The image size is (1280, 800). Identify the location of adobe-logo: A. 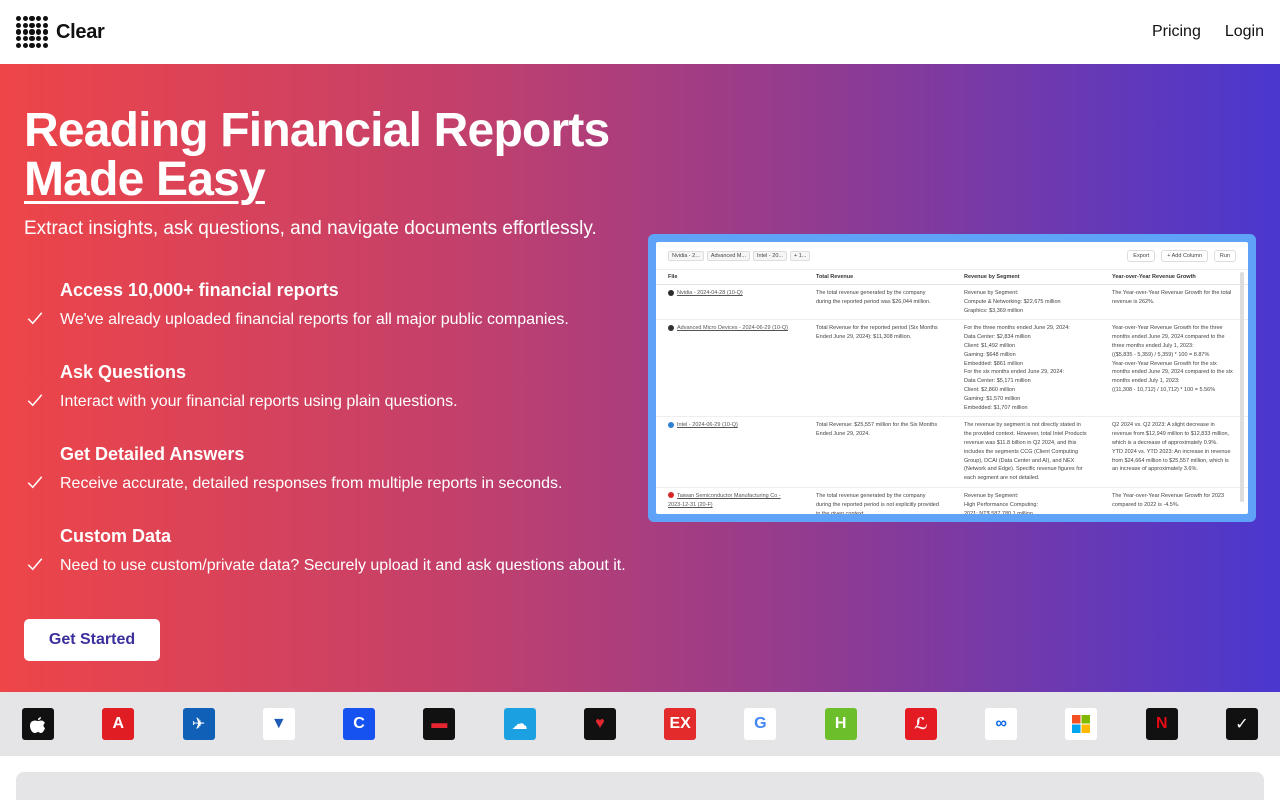
(118, 724).